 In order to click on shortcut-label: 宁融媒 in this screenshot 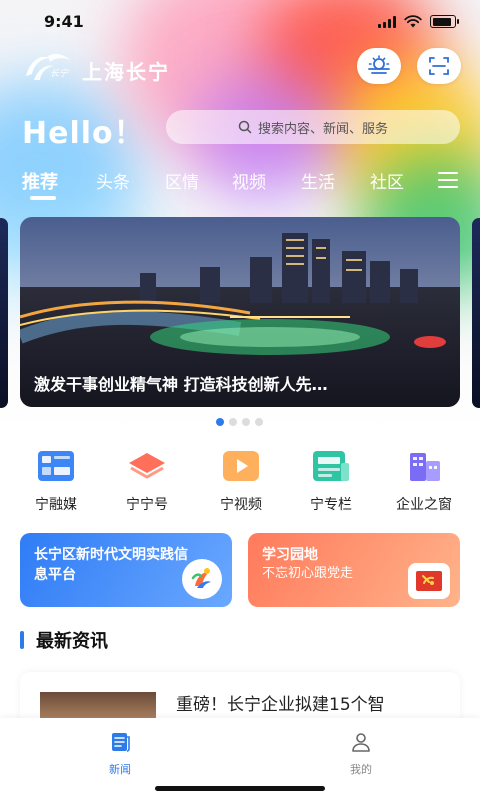, I will do `click(56, 505)`.